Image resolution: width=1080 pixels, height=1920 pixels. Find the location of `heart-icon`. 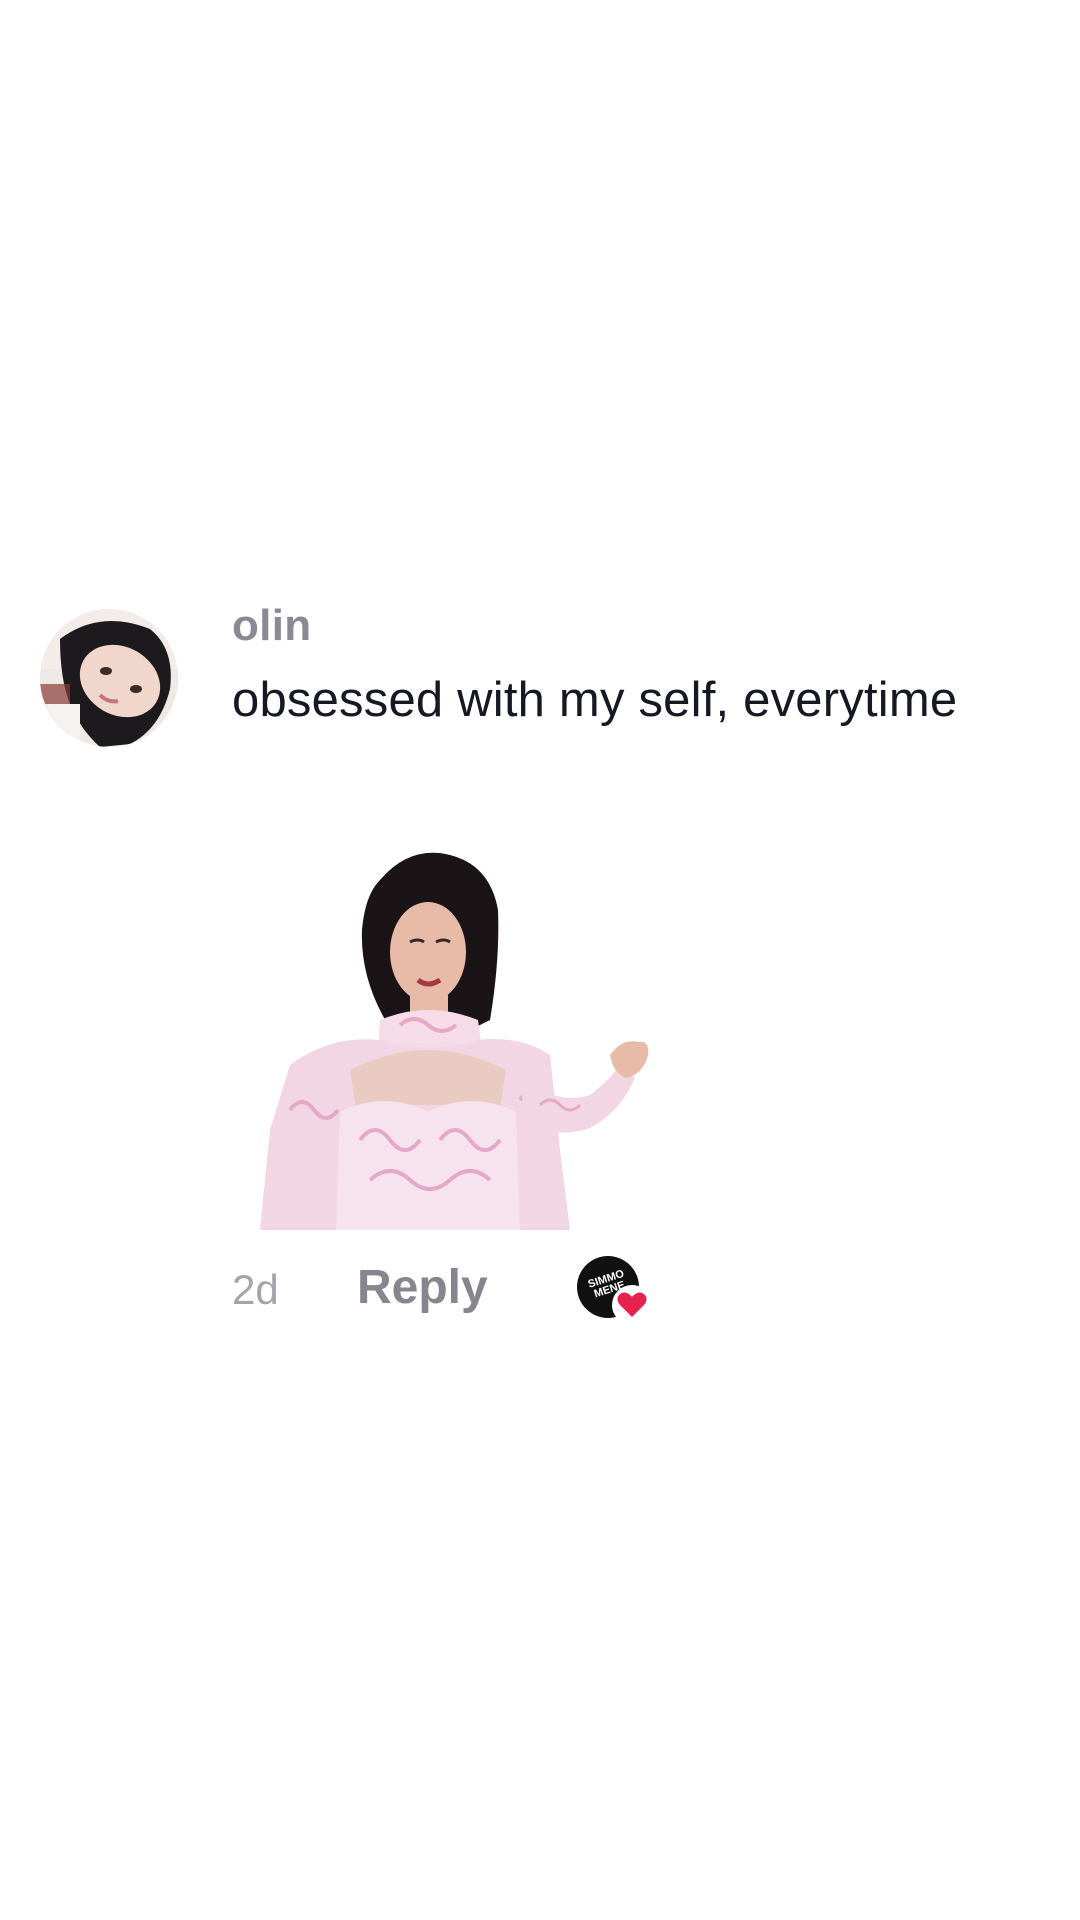

heart-icon is located at coordinates (632, 1305).